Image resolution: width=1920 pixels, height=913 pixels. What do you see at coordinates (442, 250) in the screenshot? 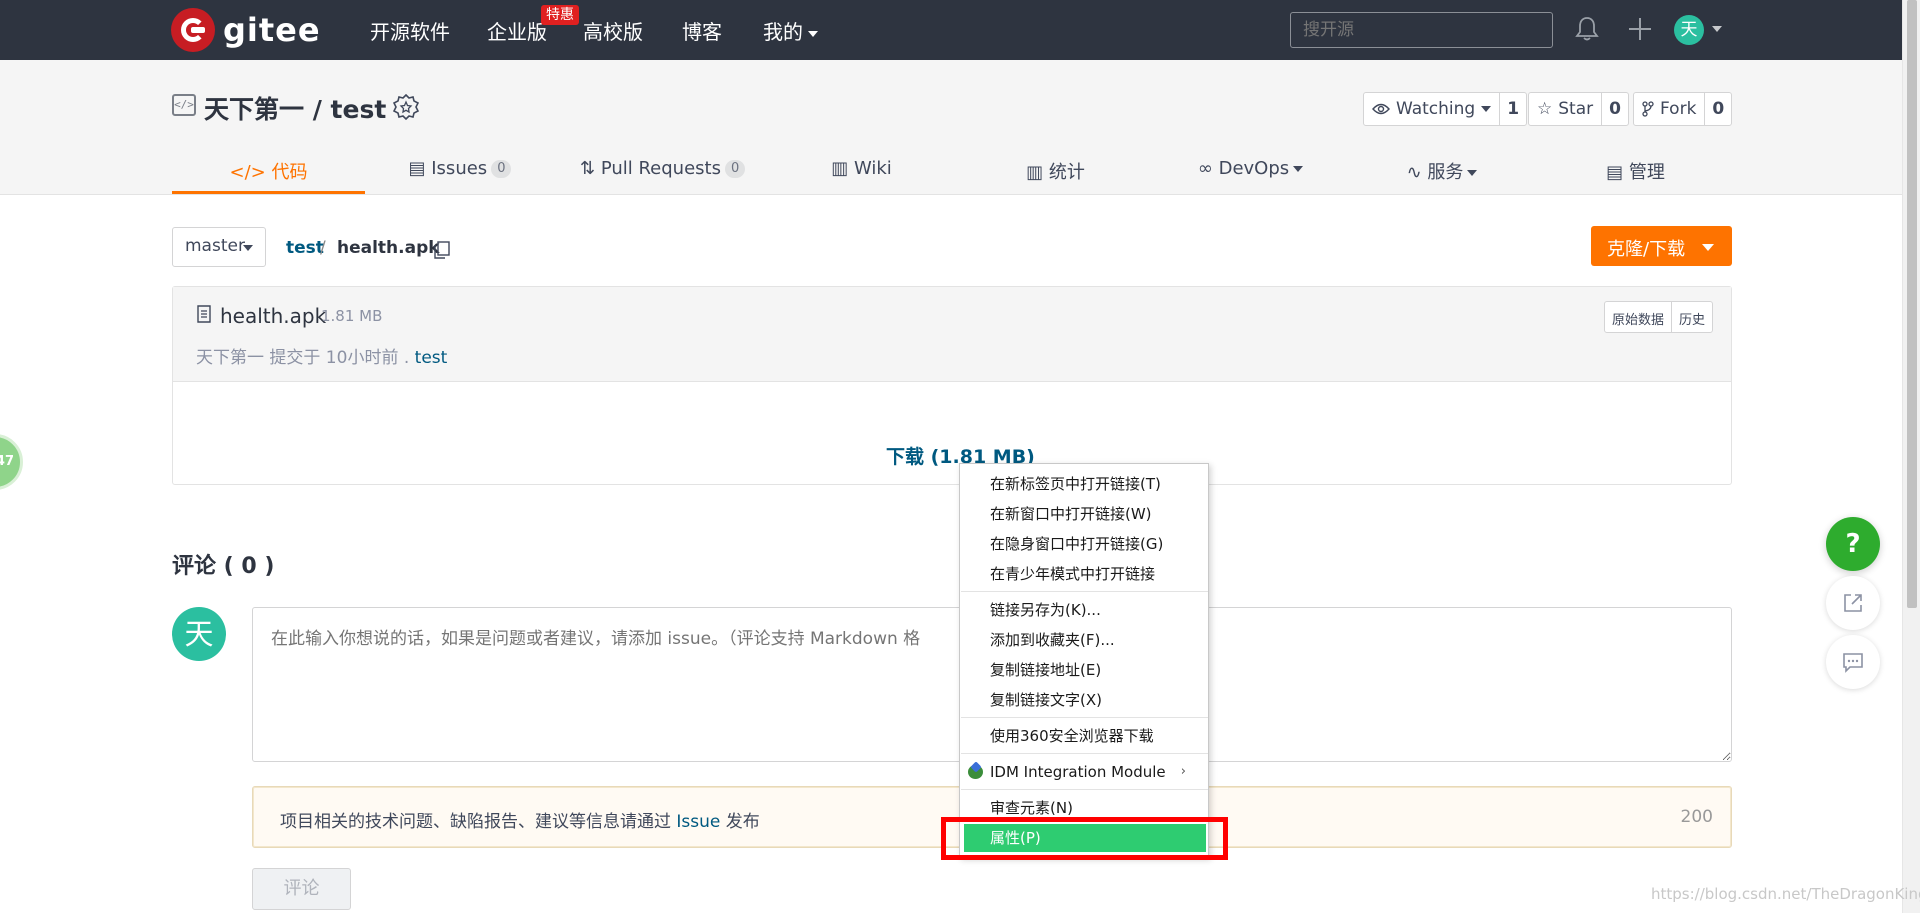
I see `copy-icon` at bounding box center [442, 250].